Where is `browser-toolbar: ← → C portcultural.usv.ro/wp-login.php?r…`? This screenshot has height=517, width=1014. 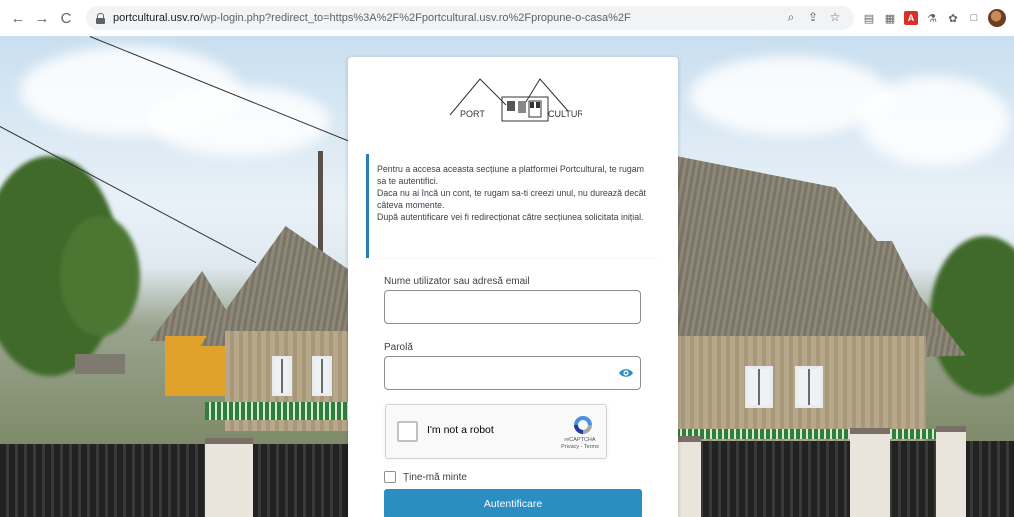 browser-toolbar: ← → C portcultural.usv.ro/wp-login.php?r… is located at coordinates (507, 18).